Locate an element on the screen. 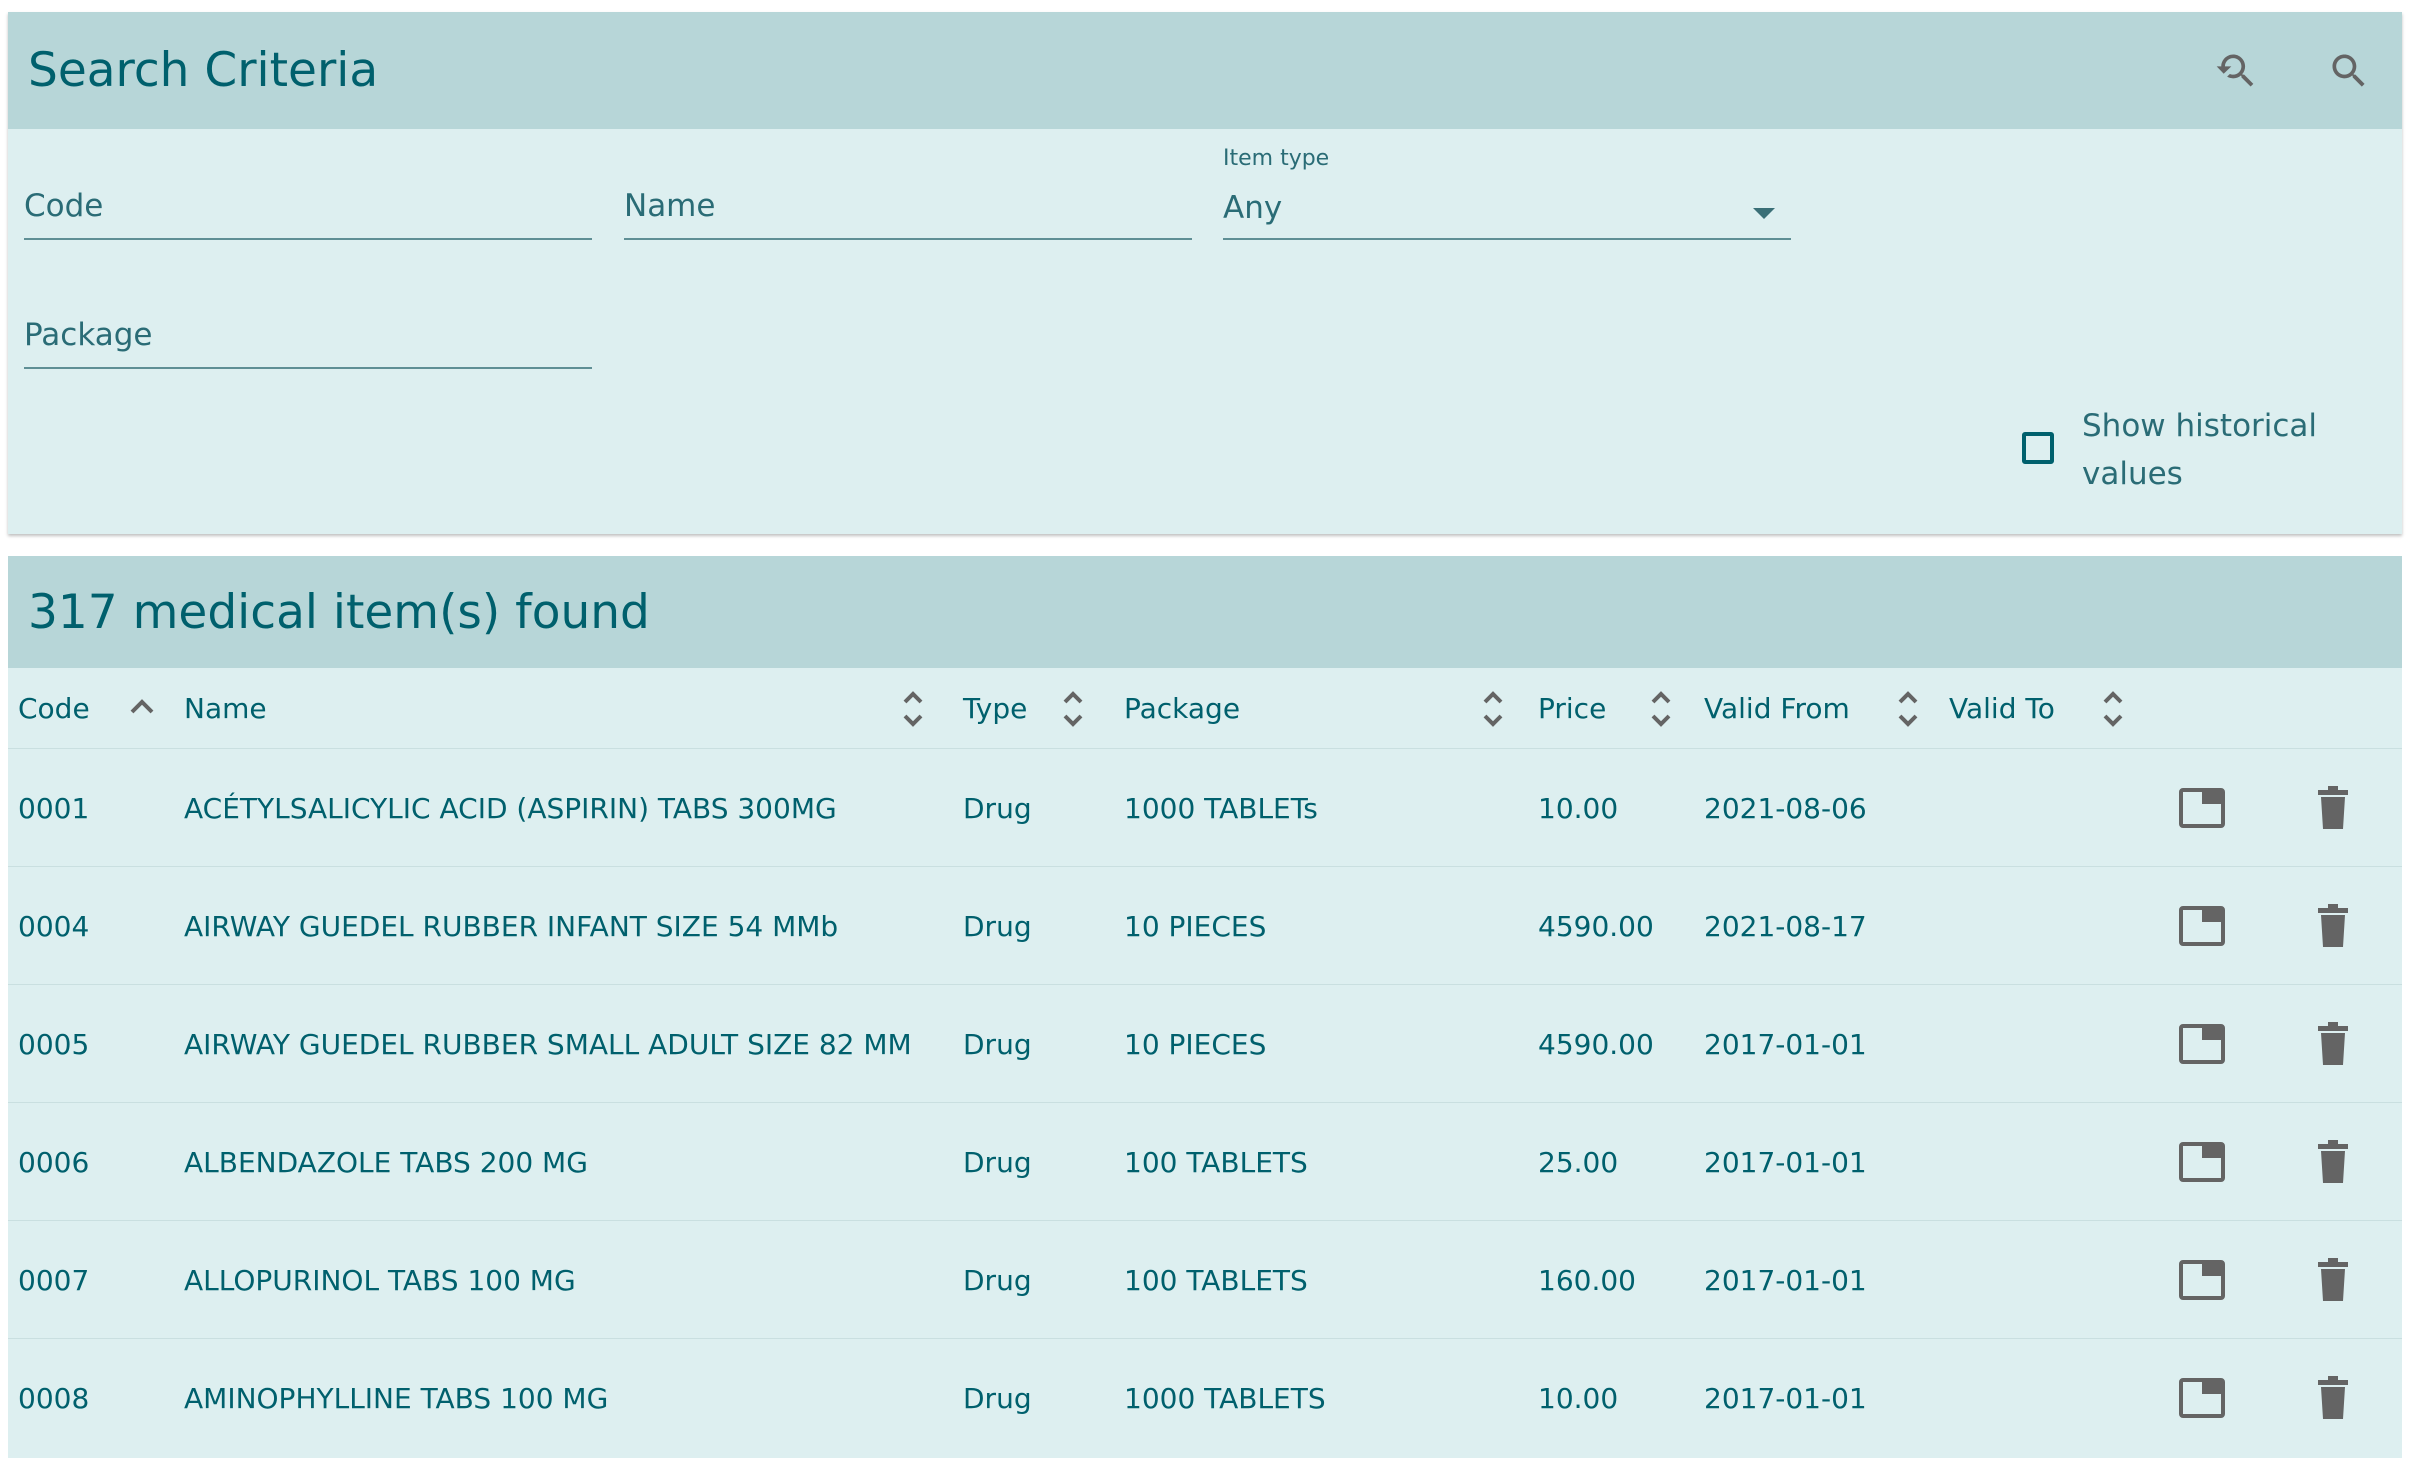 The image size is (2414, 1458). cell-valid-from: 2021-08-06 is located at coordinates (1785, 808).